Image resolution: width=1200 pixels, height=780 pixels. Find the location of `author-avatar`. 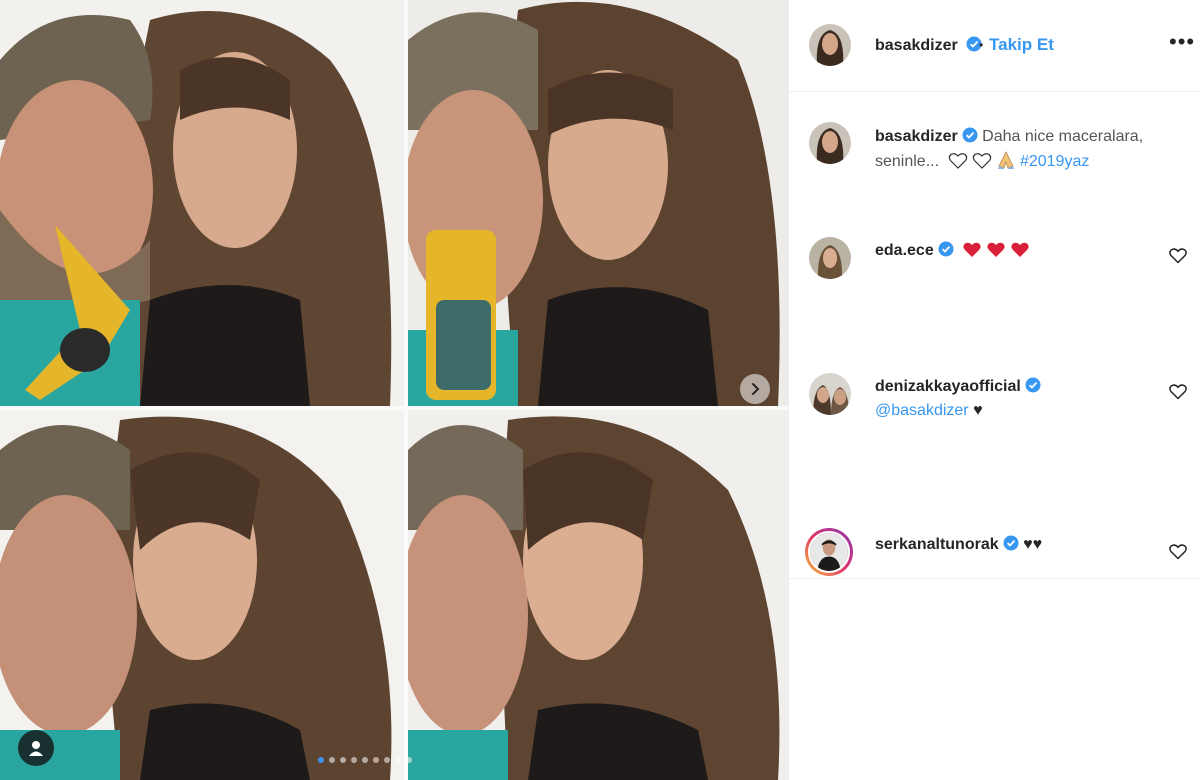

author-avatar is located at coordinates (830, 45).